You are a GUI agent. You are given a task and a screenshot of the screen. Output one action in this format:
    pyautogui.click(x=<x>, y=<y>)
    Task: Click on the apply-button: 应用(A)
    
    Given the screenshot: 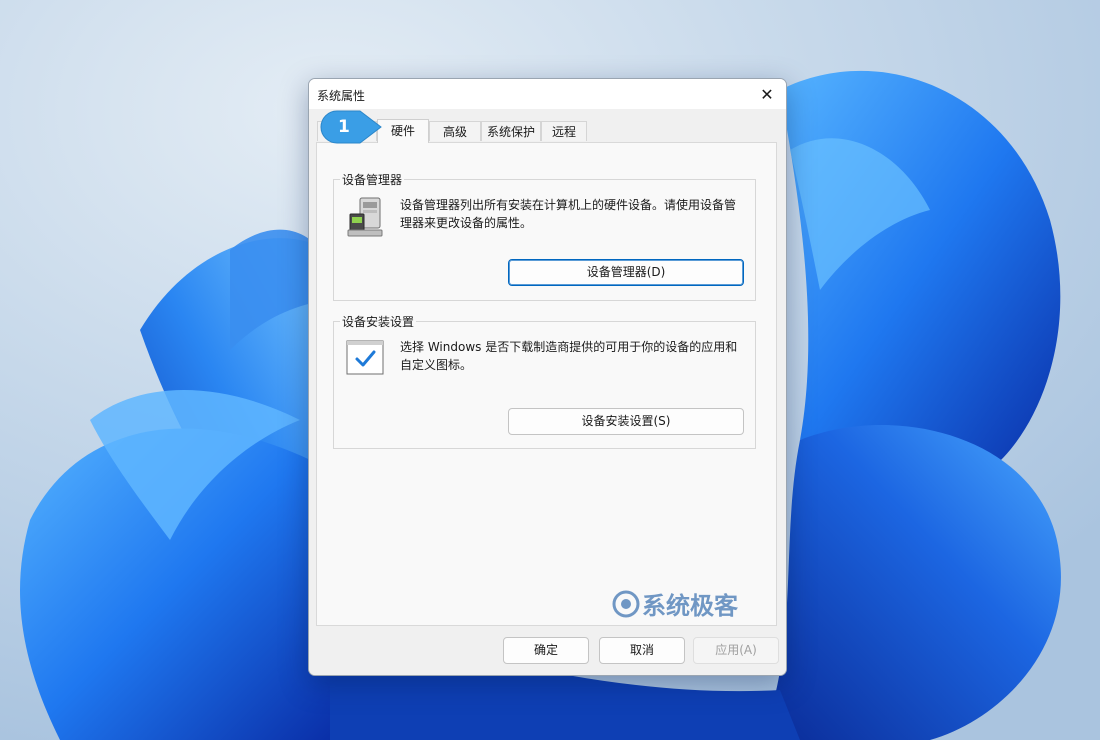 What is the action you would take?
    pyautogui.click(x=736, y=650)
    